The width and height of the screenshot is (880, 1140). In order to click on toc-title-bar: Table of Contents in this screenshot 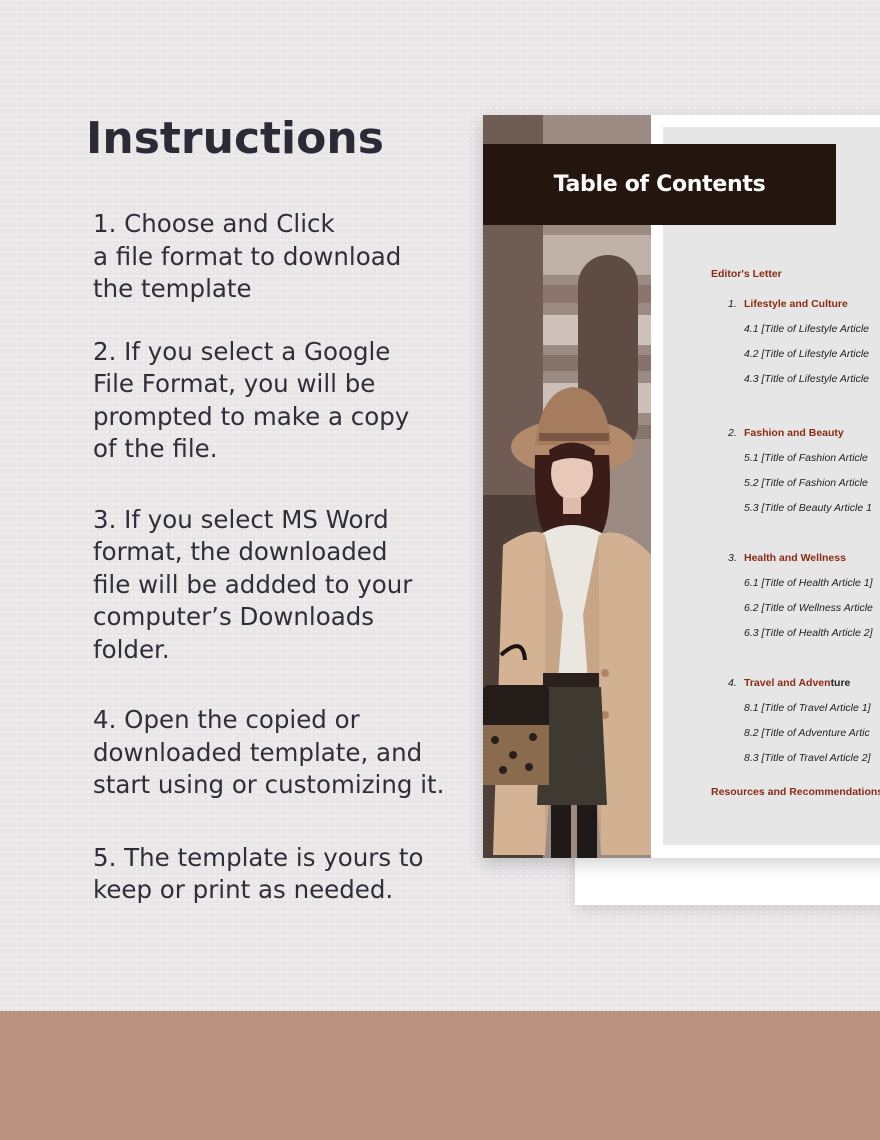, I will do `click(659, 184)`.